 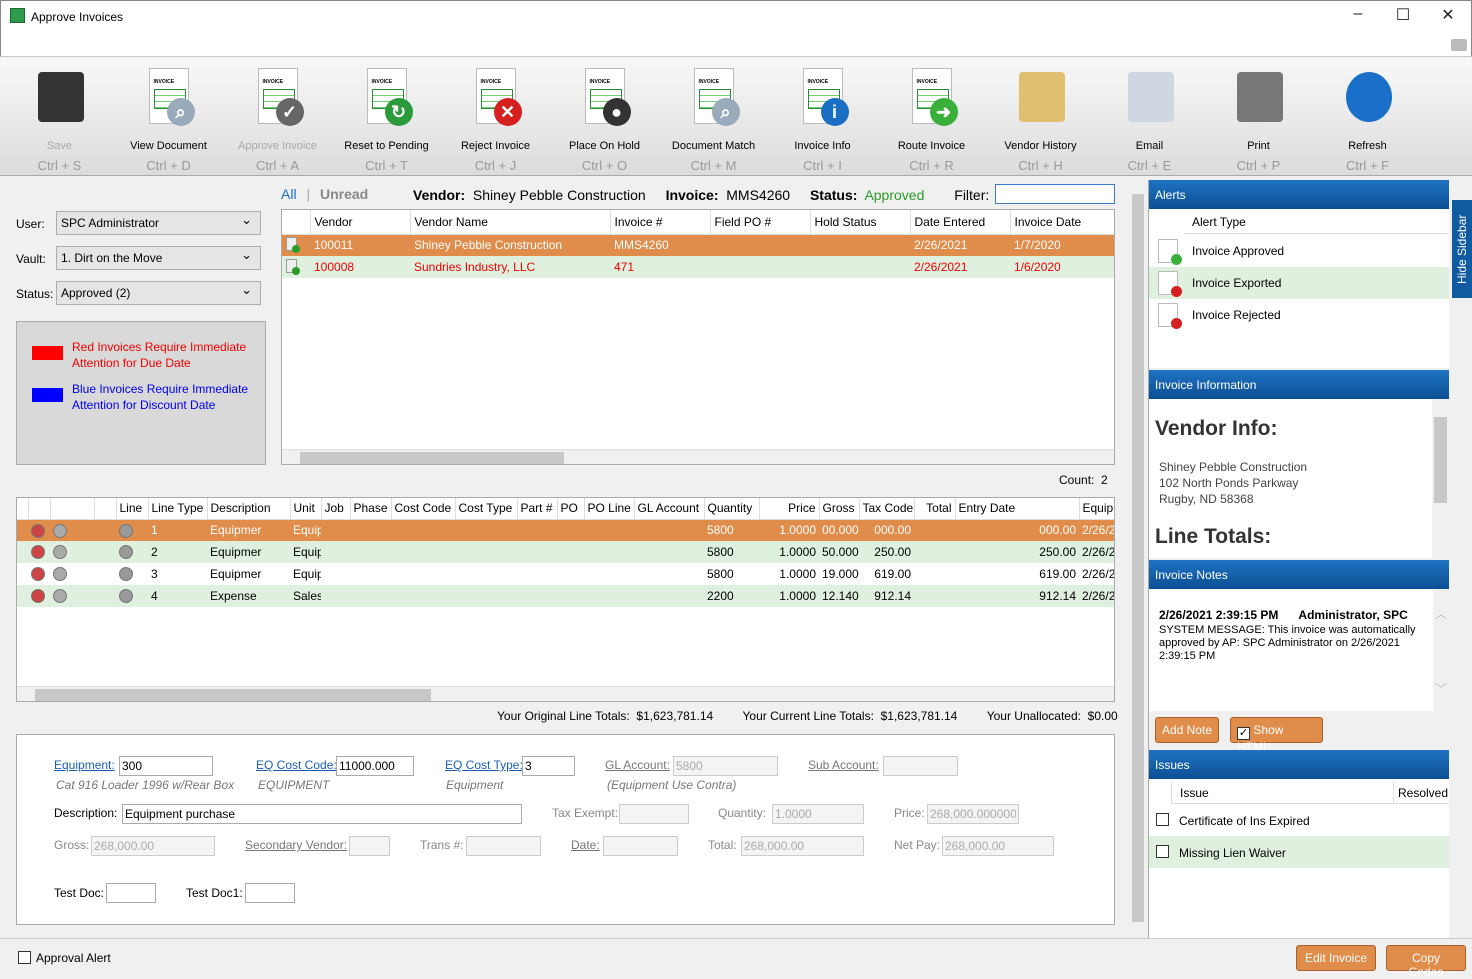 I want to click on equipment-input, so click(x=166, y=766).